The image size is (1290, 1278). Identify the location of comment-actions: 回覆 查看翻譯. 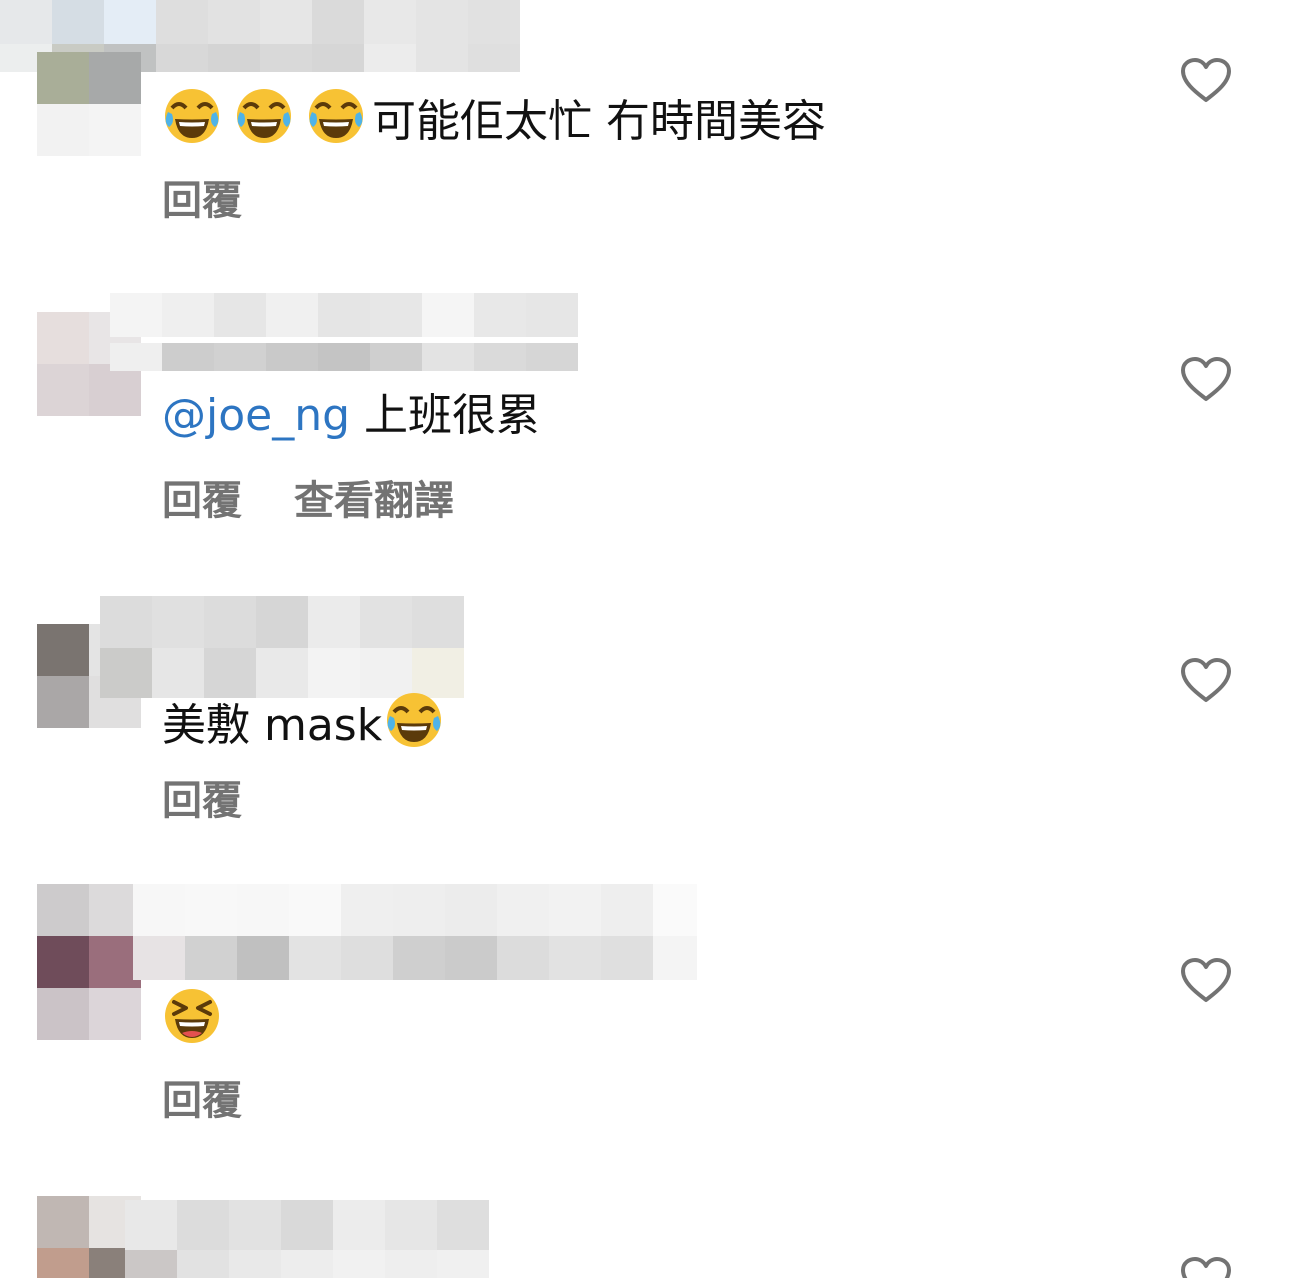
(334, 501).